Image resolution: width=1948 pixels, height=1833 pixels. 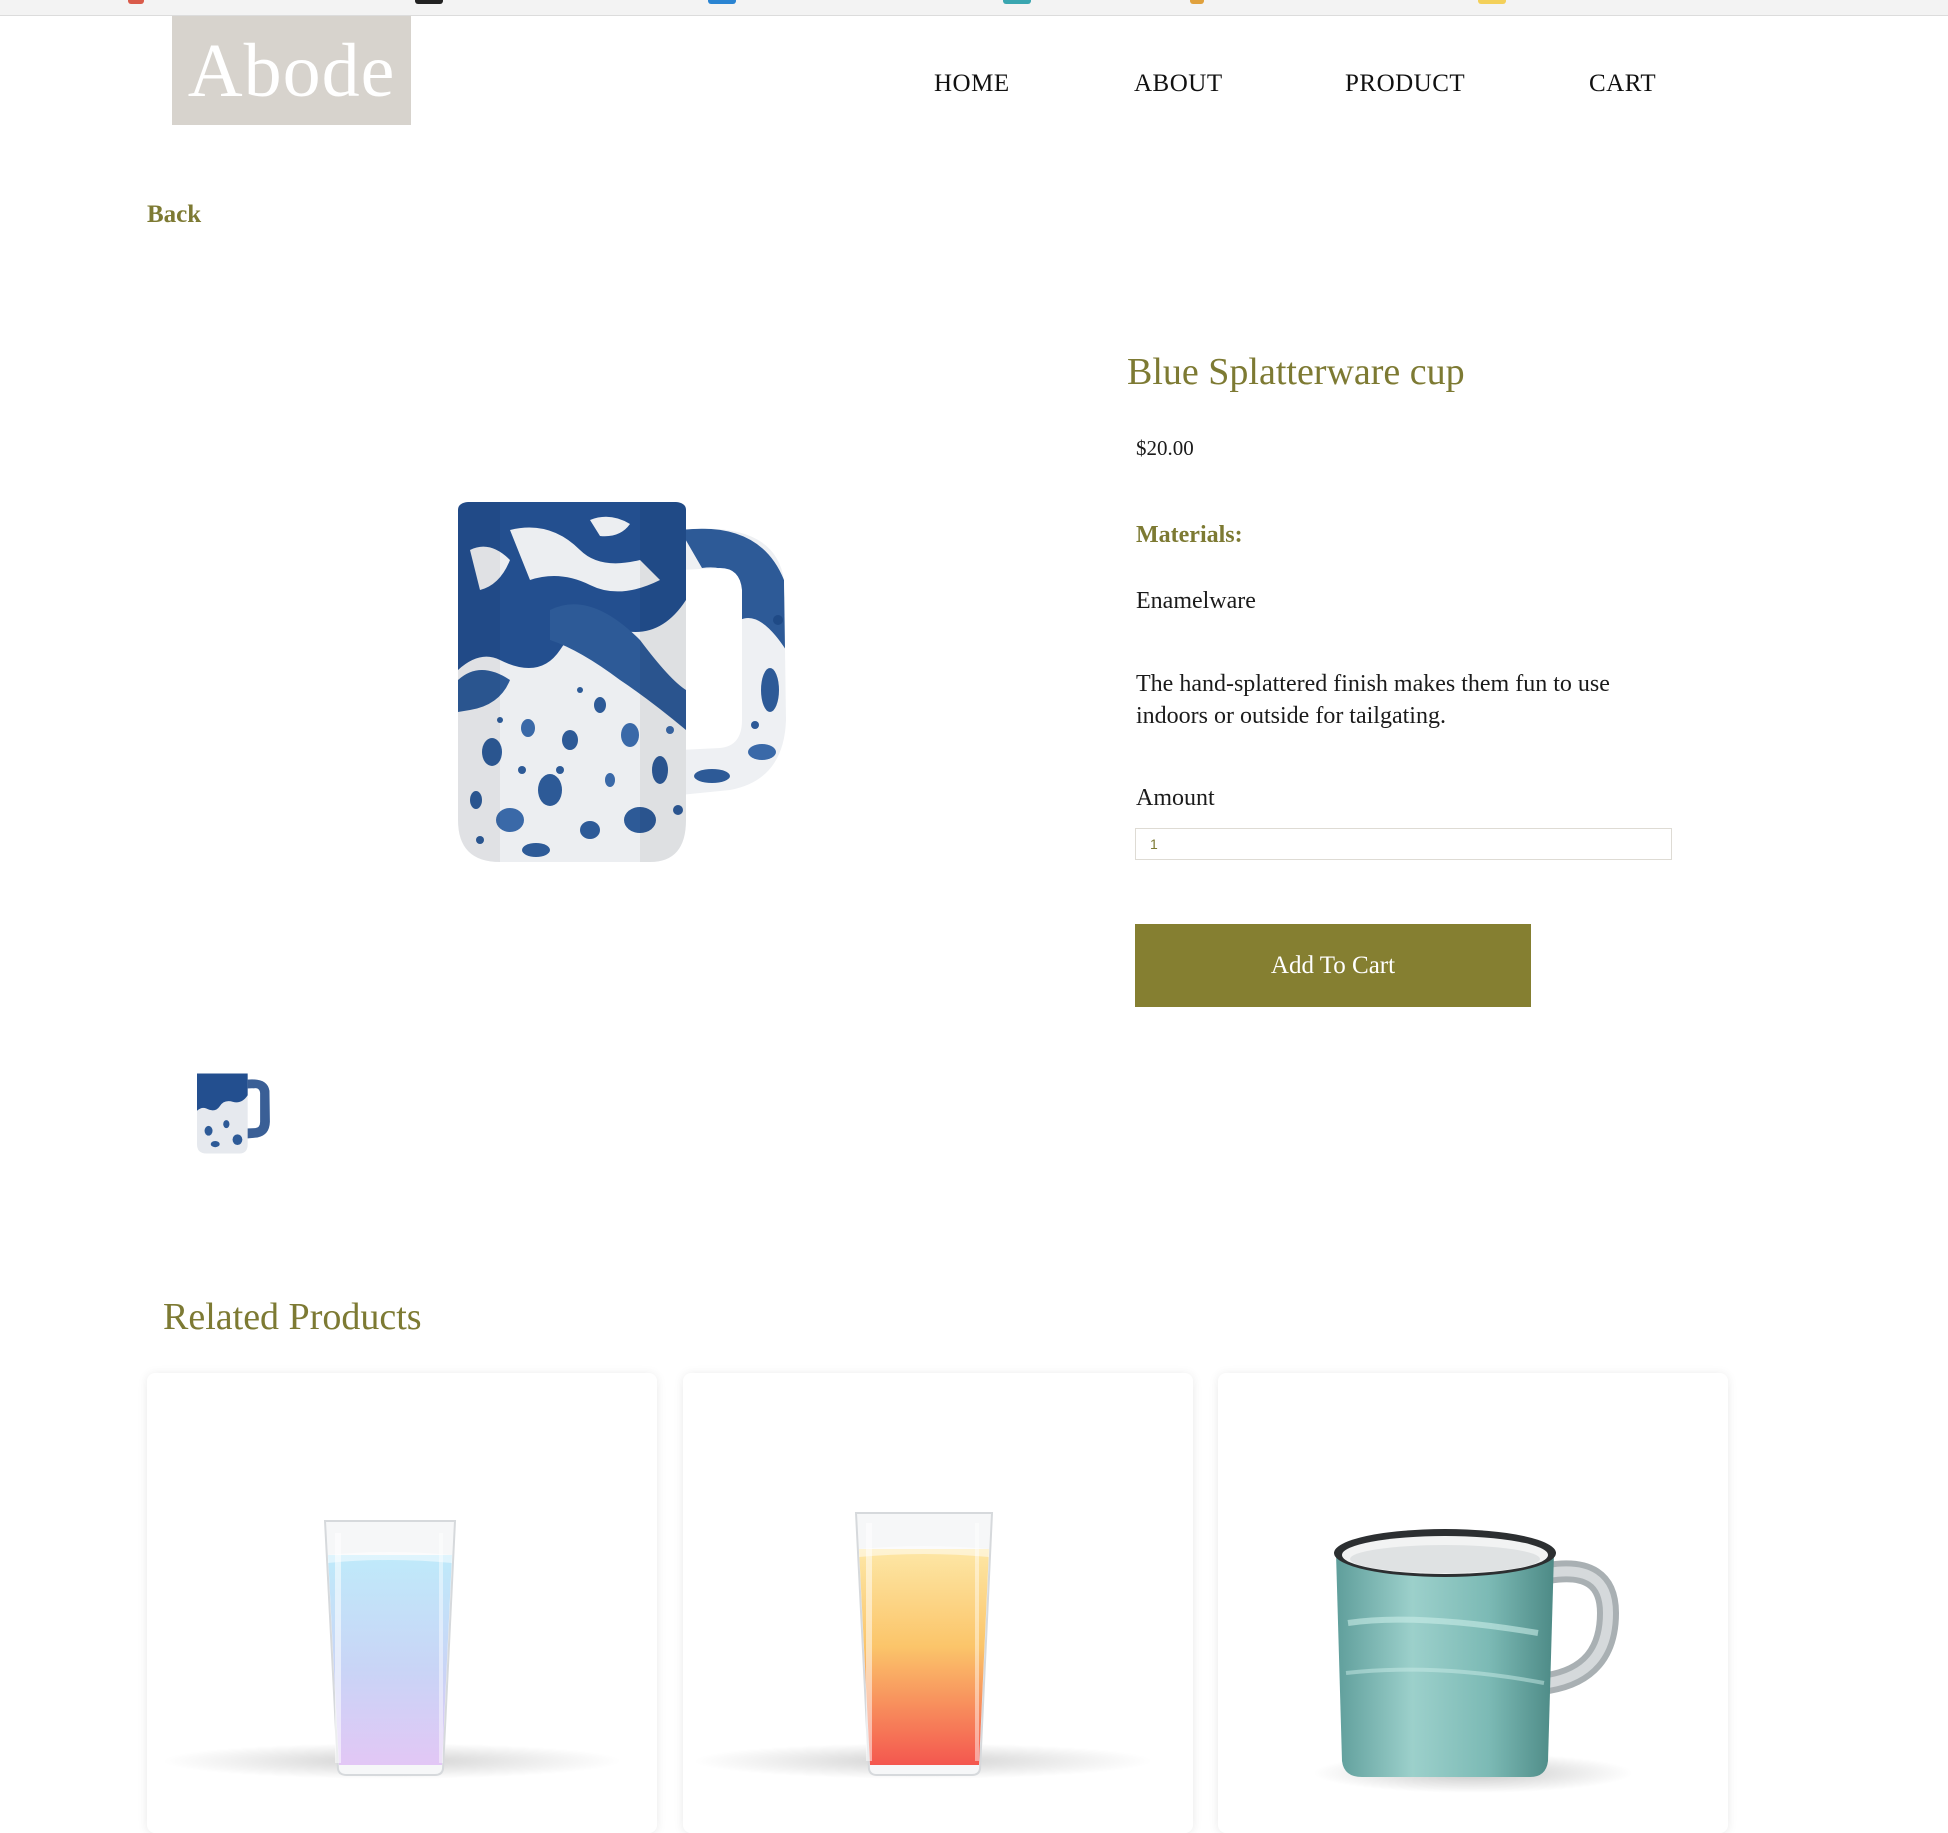 I want to click on related-products-heading: Related Products, so click(x=292, y=1317).